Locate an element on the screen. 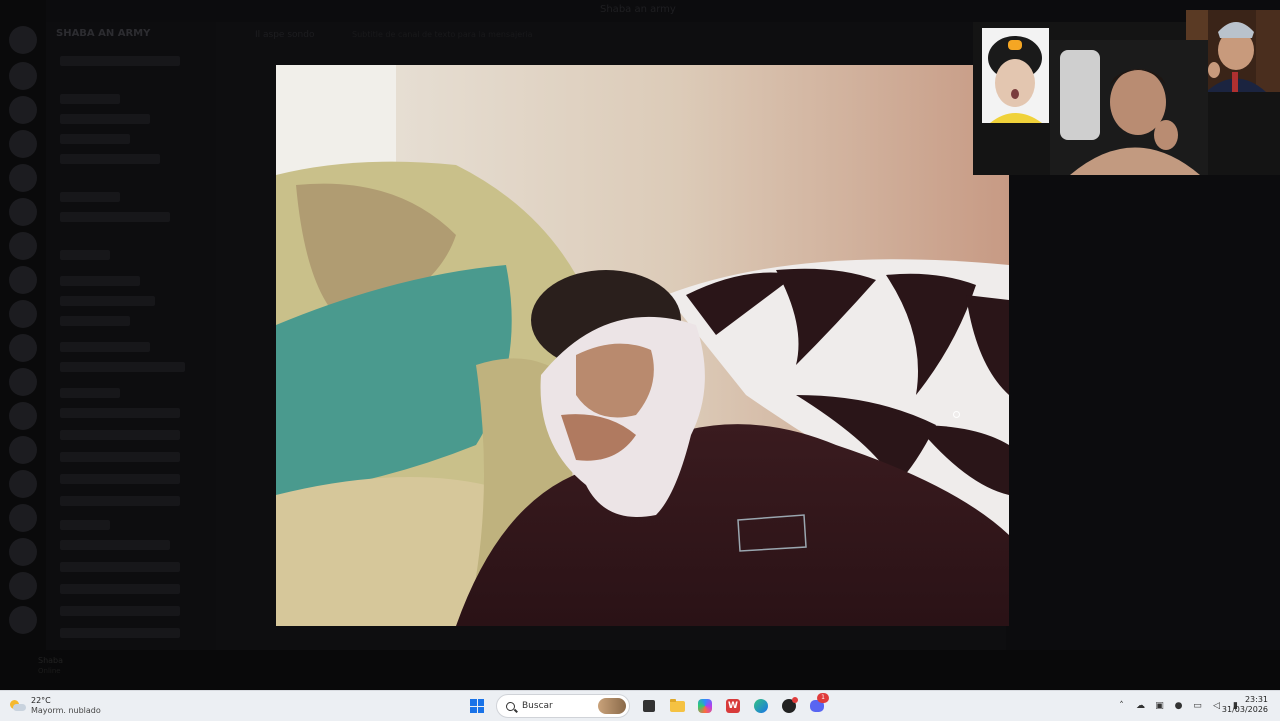  clock: 23:31 31/03/2026 is located at coordinates (1245, 705).